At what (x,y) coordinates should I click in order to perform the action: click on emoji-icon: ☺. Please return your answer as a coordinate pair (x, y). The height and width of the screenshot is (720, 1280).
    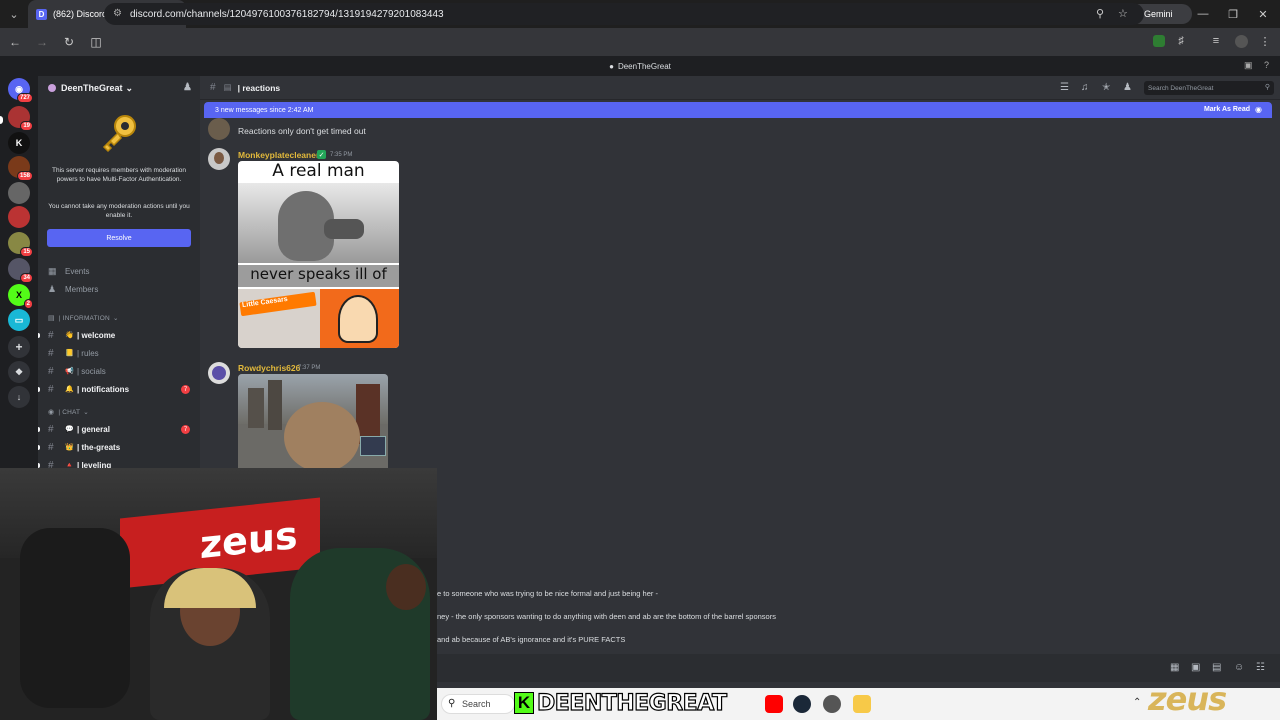
    Looking at the image, I should click on (1239, 667).